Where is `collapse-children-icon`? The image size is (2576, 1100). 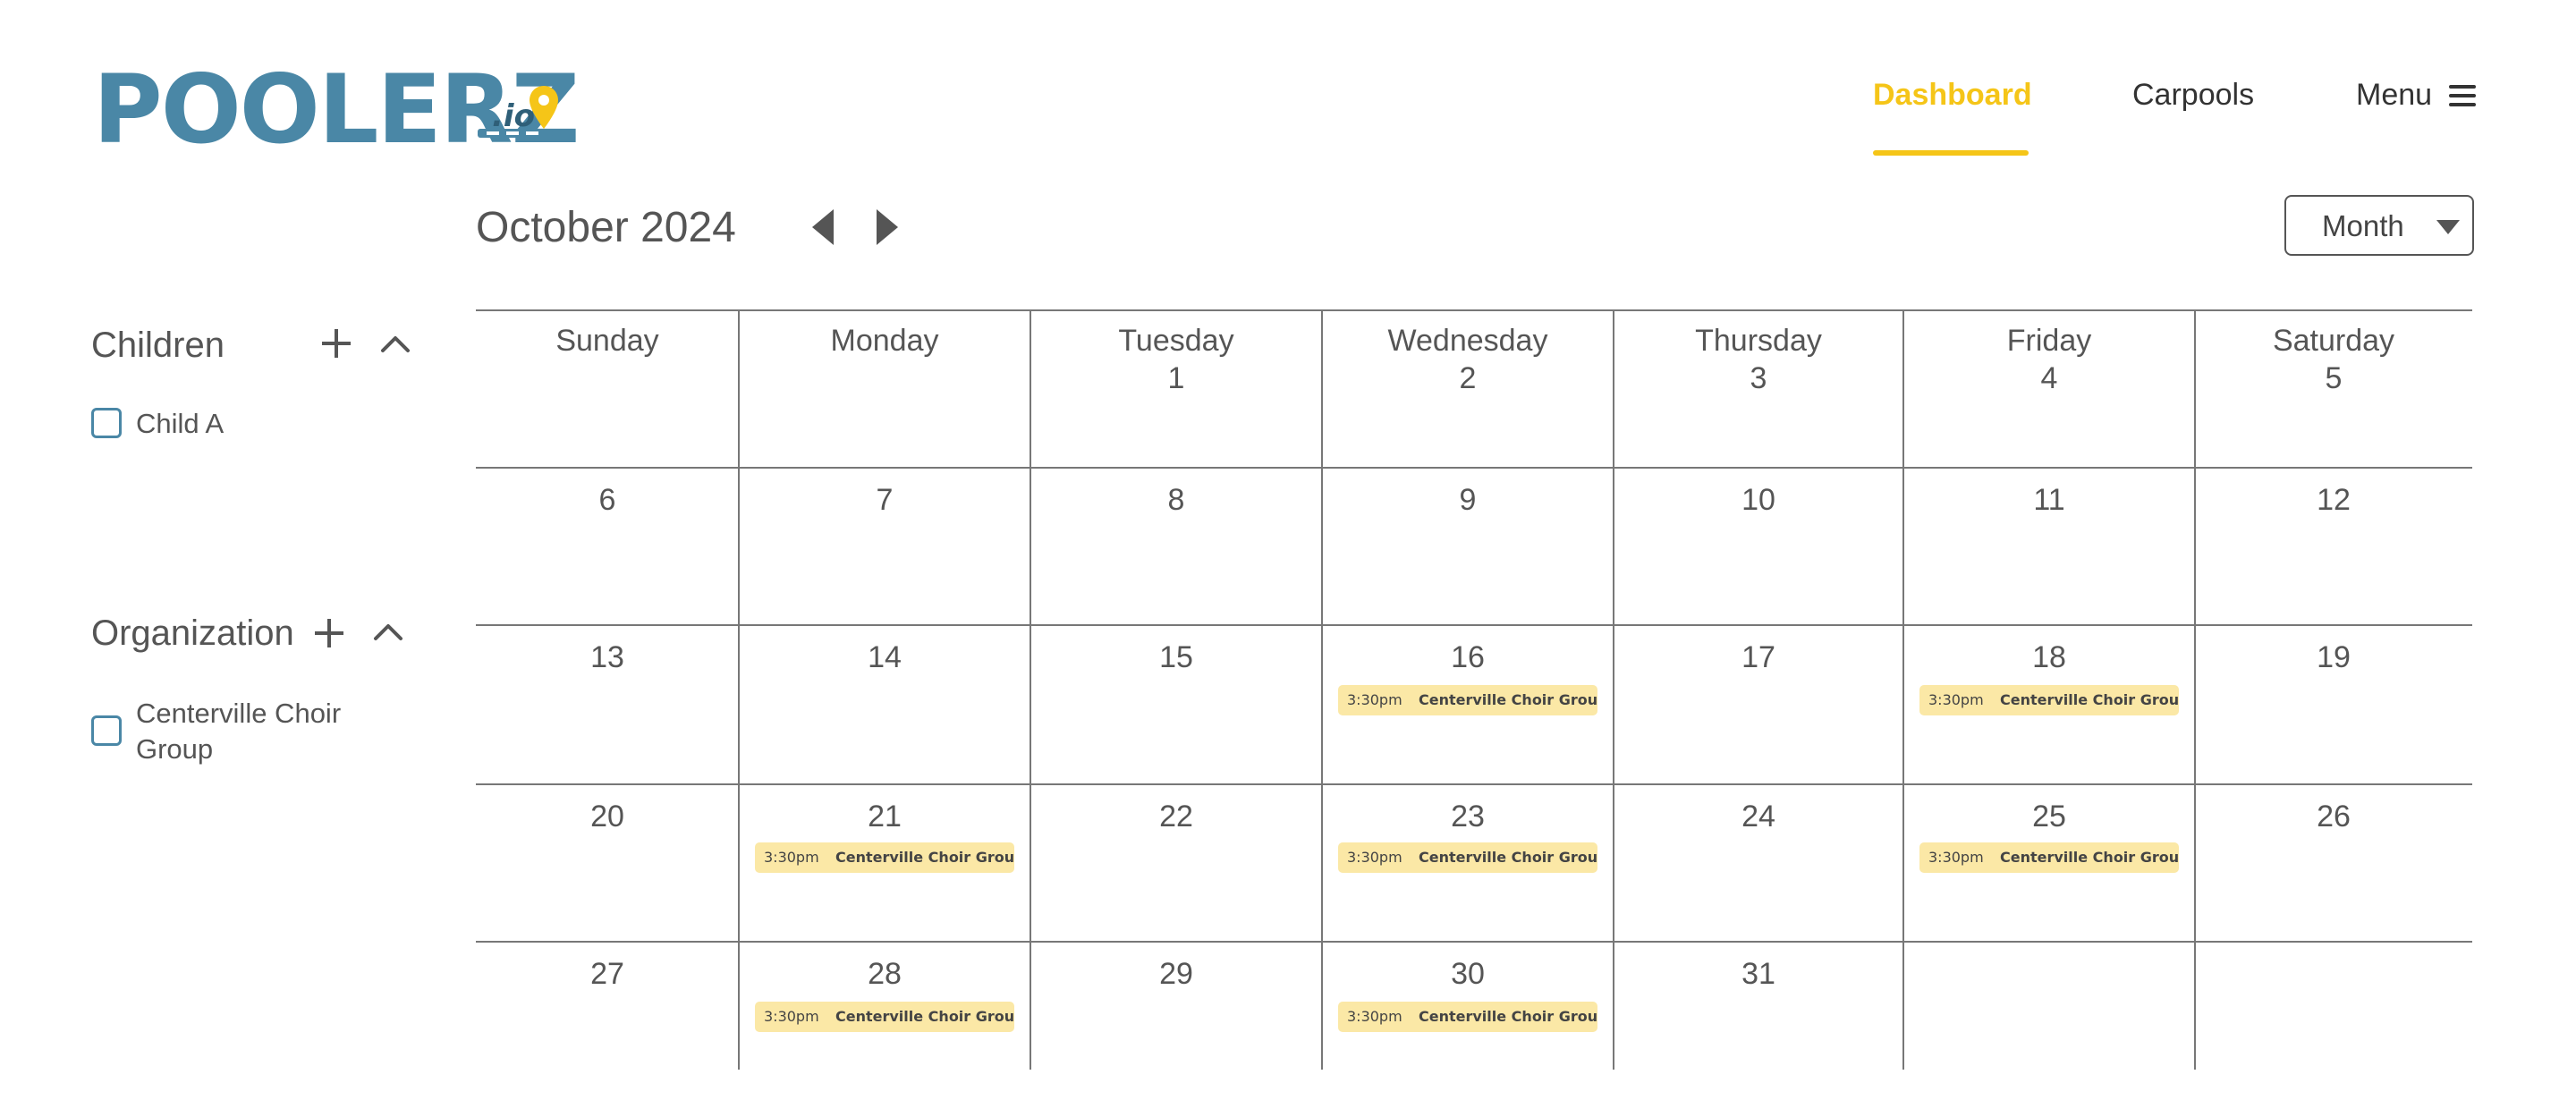
collapse-children-icon is located at coordinates (395, 343).